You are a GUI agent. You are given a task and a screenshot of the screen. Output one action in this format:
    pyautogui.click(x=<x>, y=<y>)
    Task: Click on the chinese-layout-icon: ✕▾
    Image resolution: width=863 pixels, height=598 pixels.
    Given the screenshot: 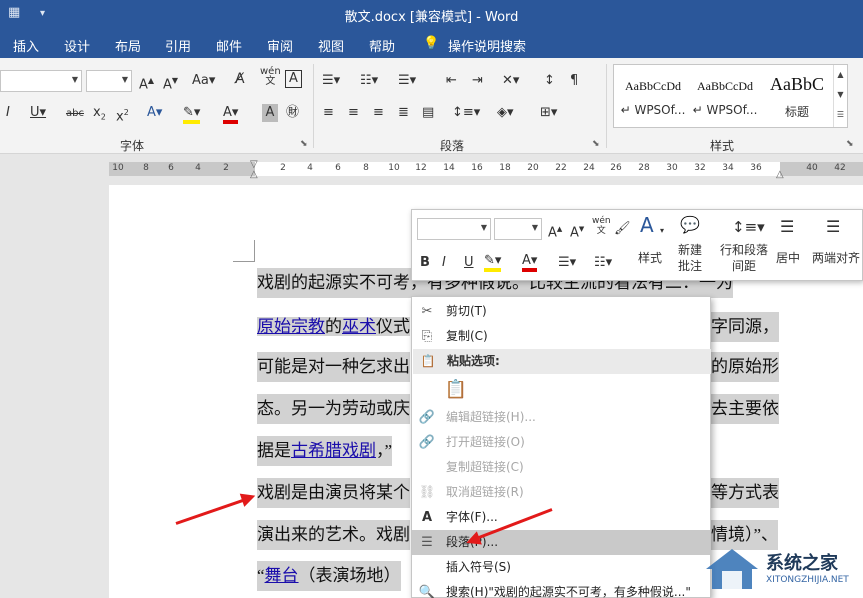 What is the action you would take?
    pyautogui.click(x=510, y=81)
    